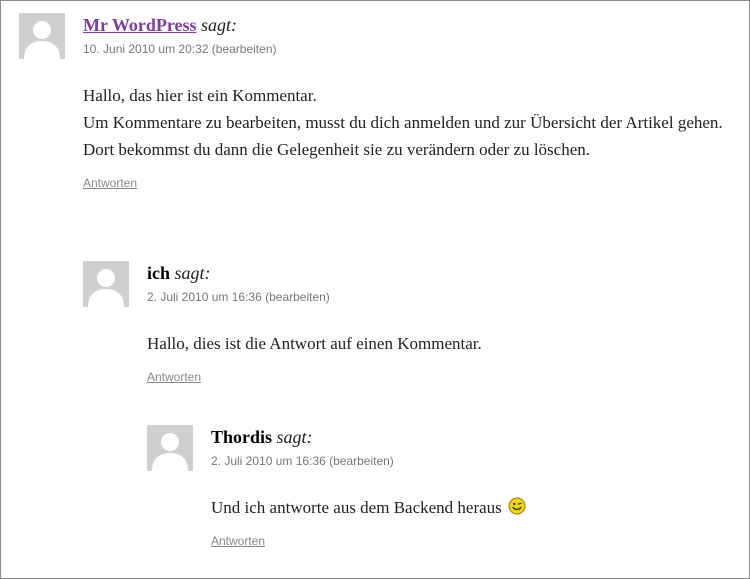  I want to click on comment-meta: 10. Juni 2010 um 20:32 (bearbeiten), so click(411, 49).